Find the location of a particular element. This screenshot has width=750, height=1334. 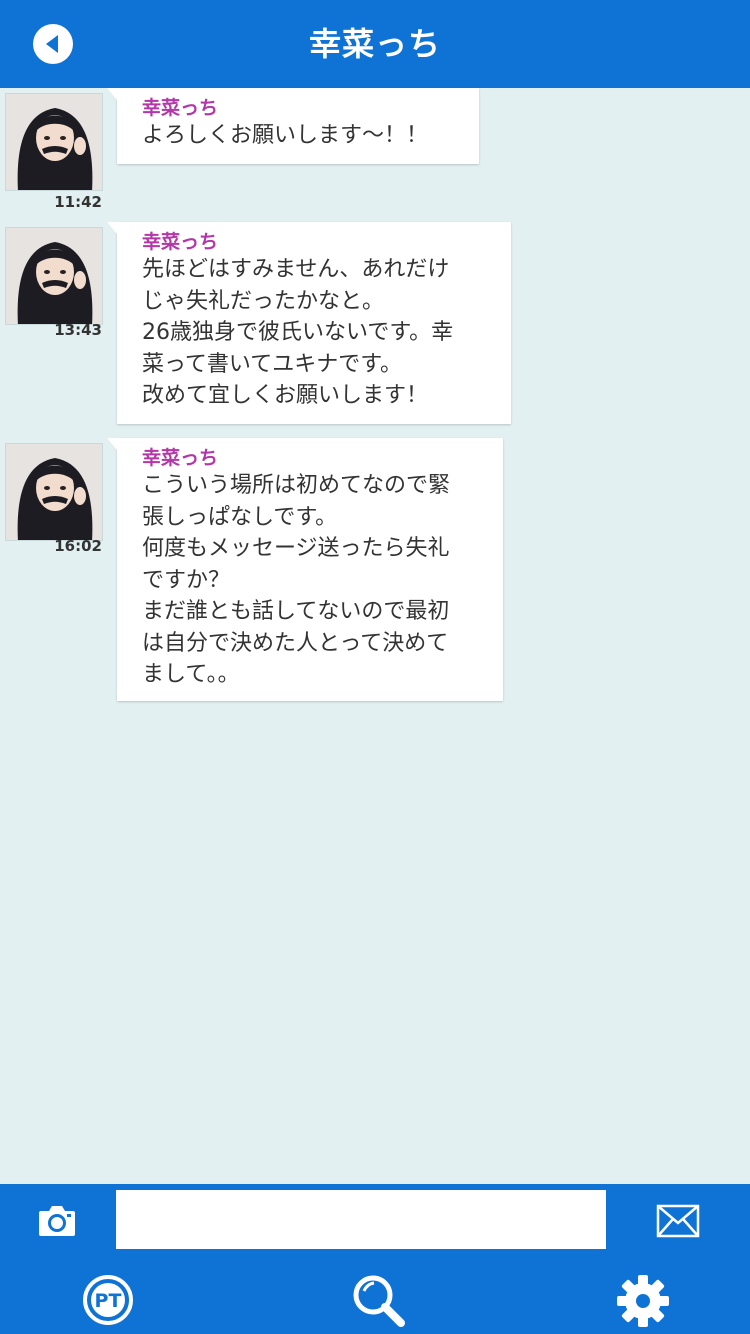

message-bubble: 幸菜っち よろしくお願いします～！！ is located at coordinates (293, 126).